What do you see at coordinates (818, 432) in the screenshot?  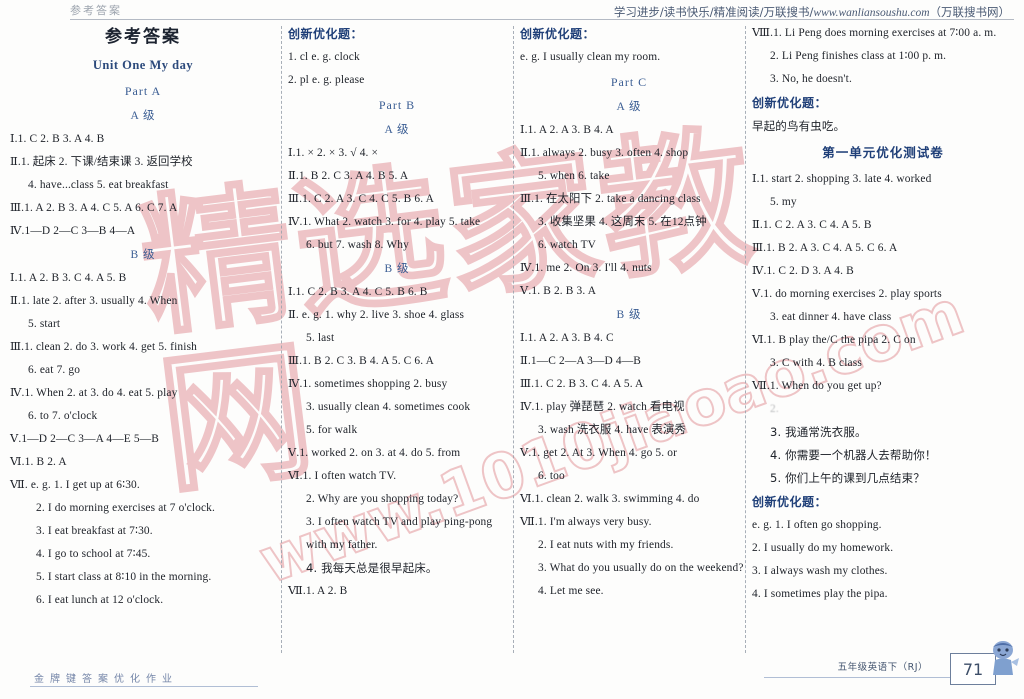 I see `answer-line: 3. 我通常洗衣服。` at bounding box center [818, 432].